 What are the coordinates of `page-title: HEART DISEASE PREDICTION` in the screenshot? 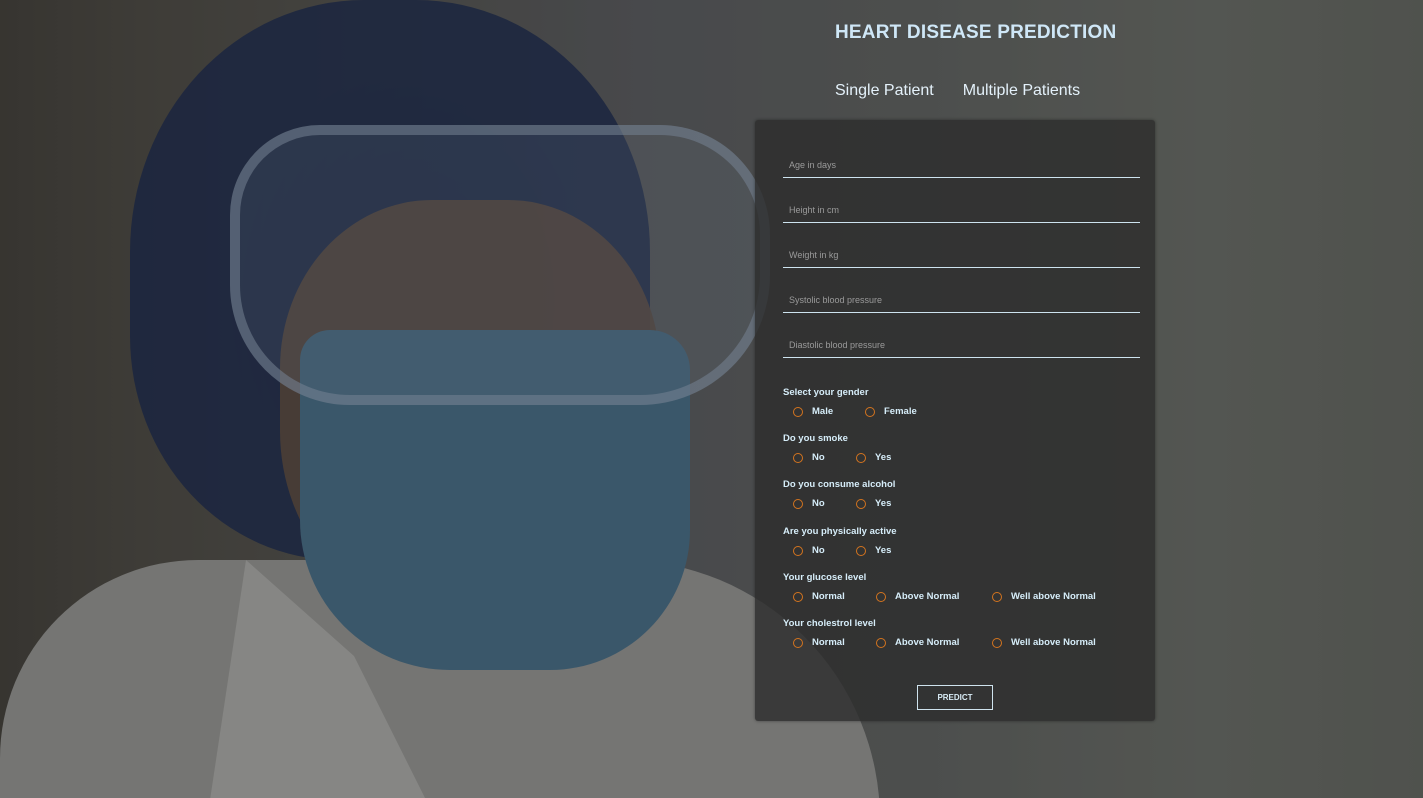 It's located at (976, 32).